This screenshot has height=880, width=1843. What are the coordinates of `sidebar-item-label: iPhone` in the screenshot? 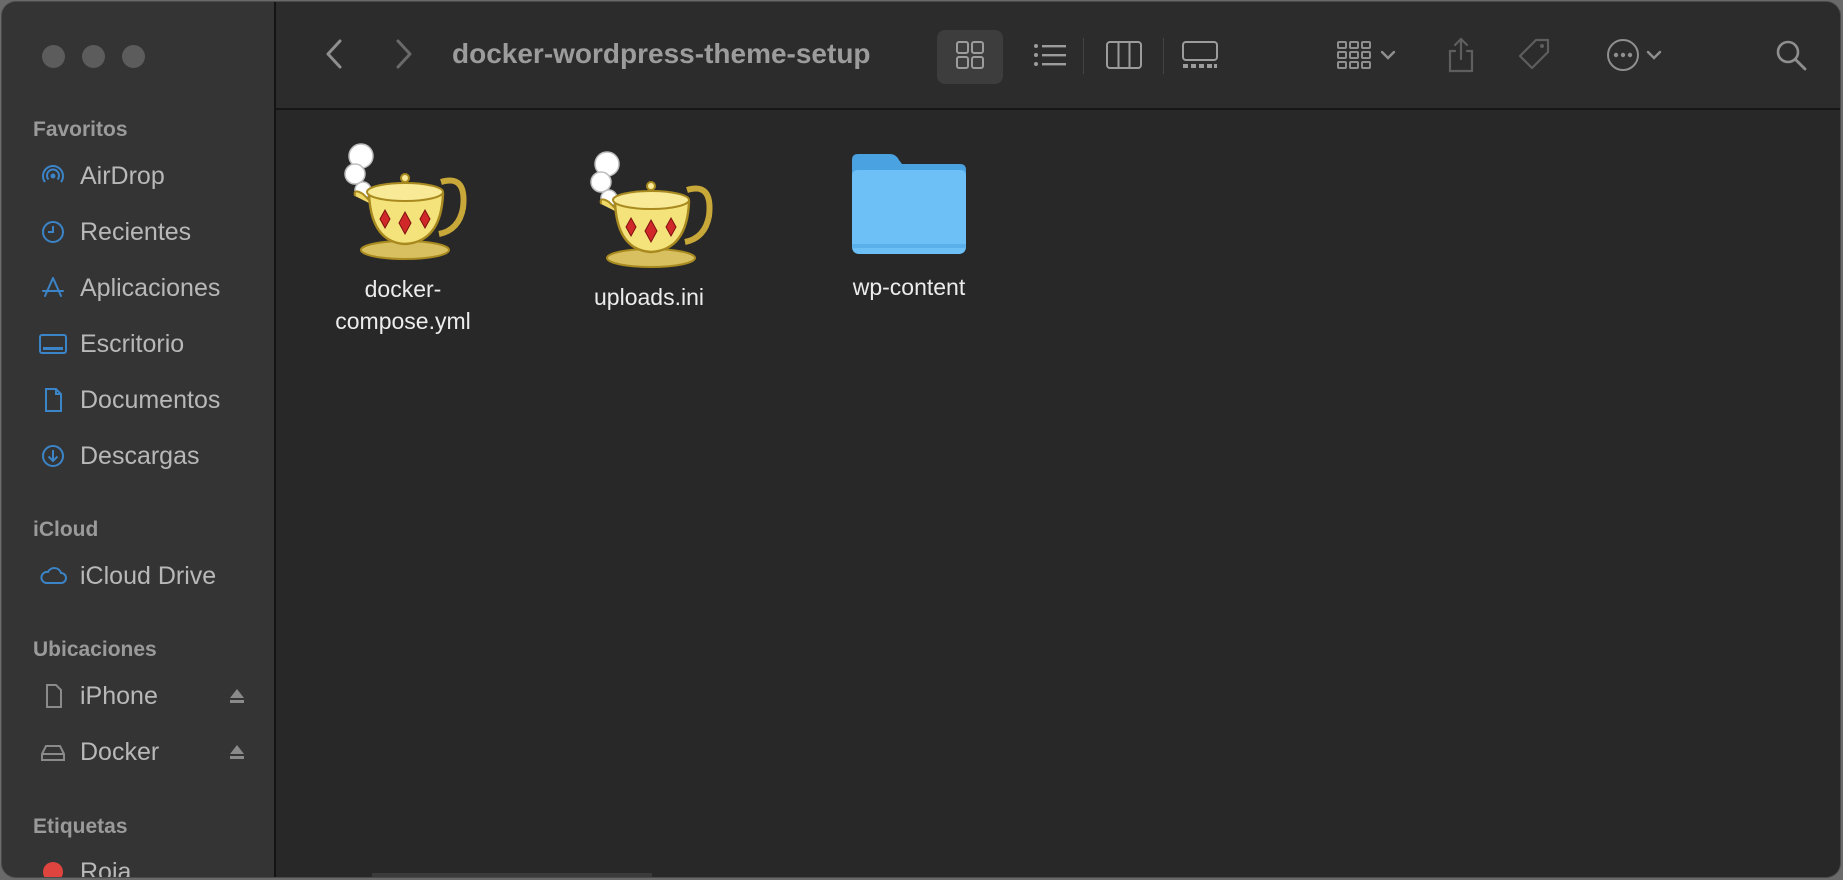 It's located at (119, 695).